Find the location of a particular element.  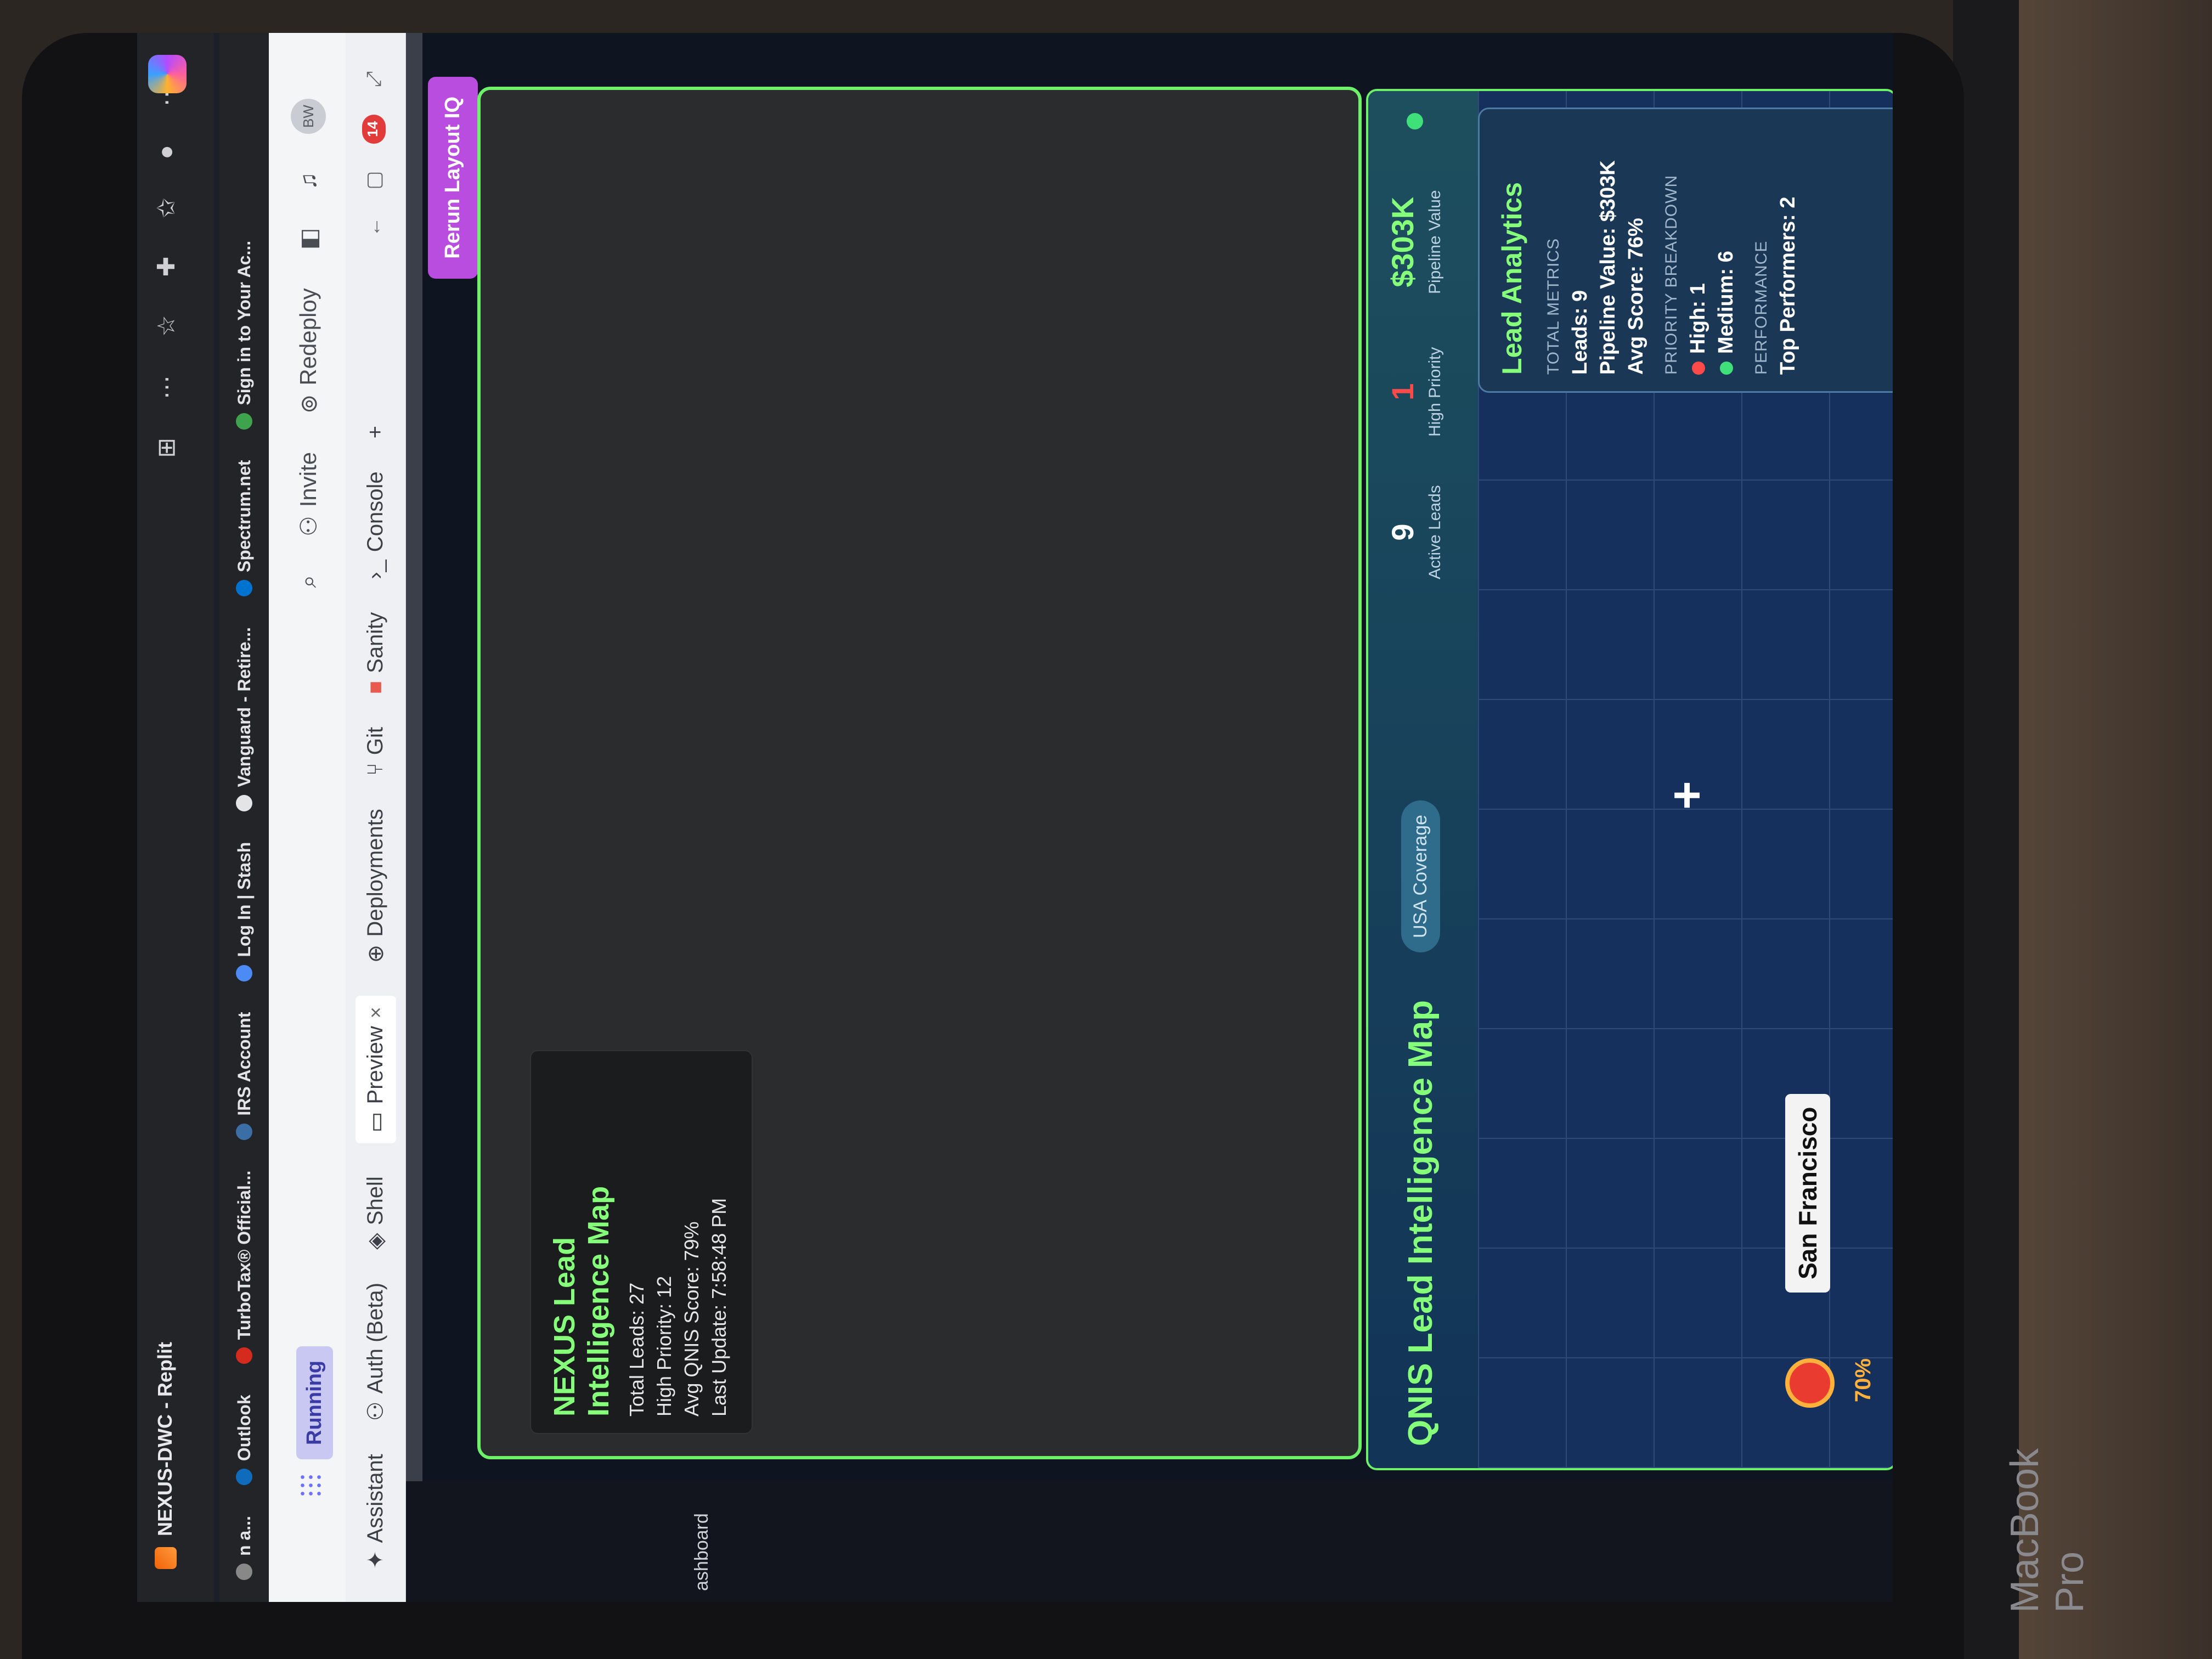

bookmark-item: IRS Account is located at coordinates (244, 1076).